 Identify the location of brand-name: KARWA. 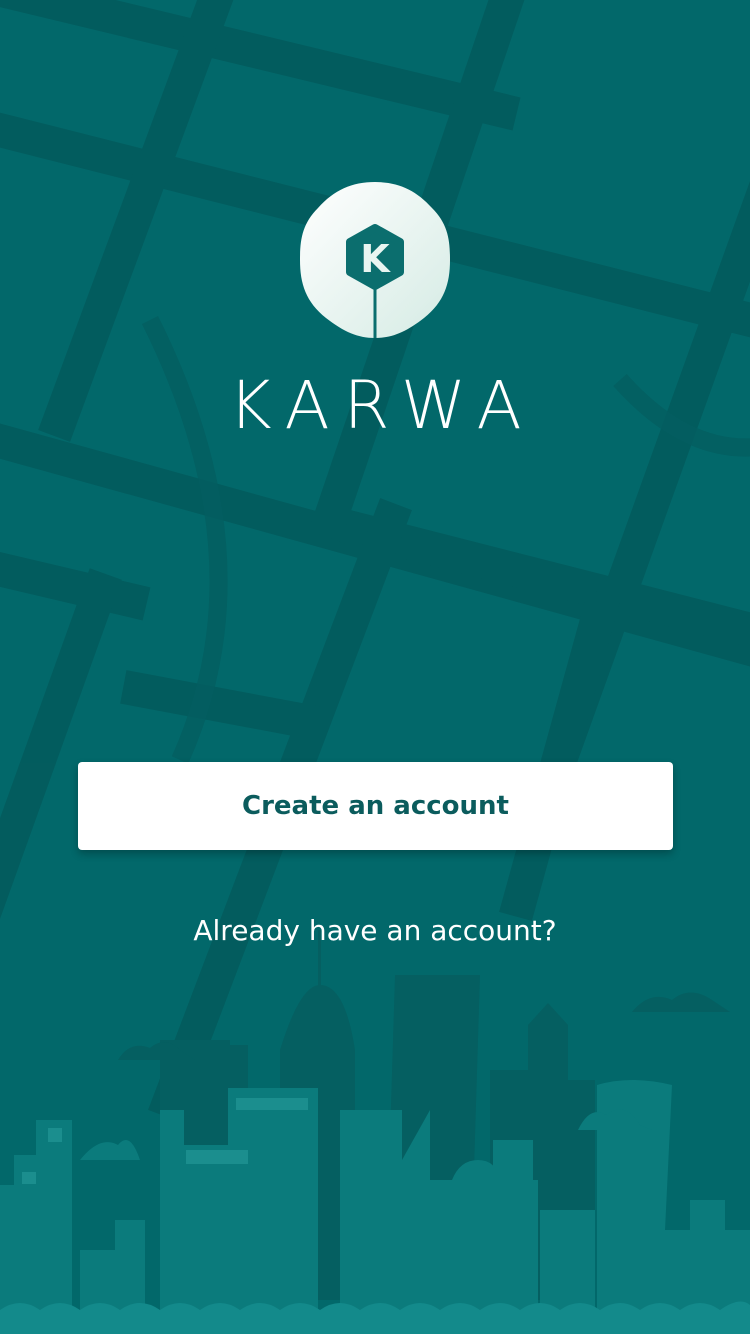
(382, 405).